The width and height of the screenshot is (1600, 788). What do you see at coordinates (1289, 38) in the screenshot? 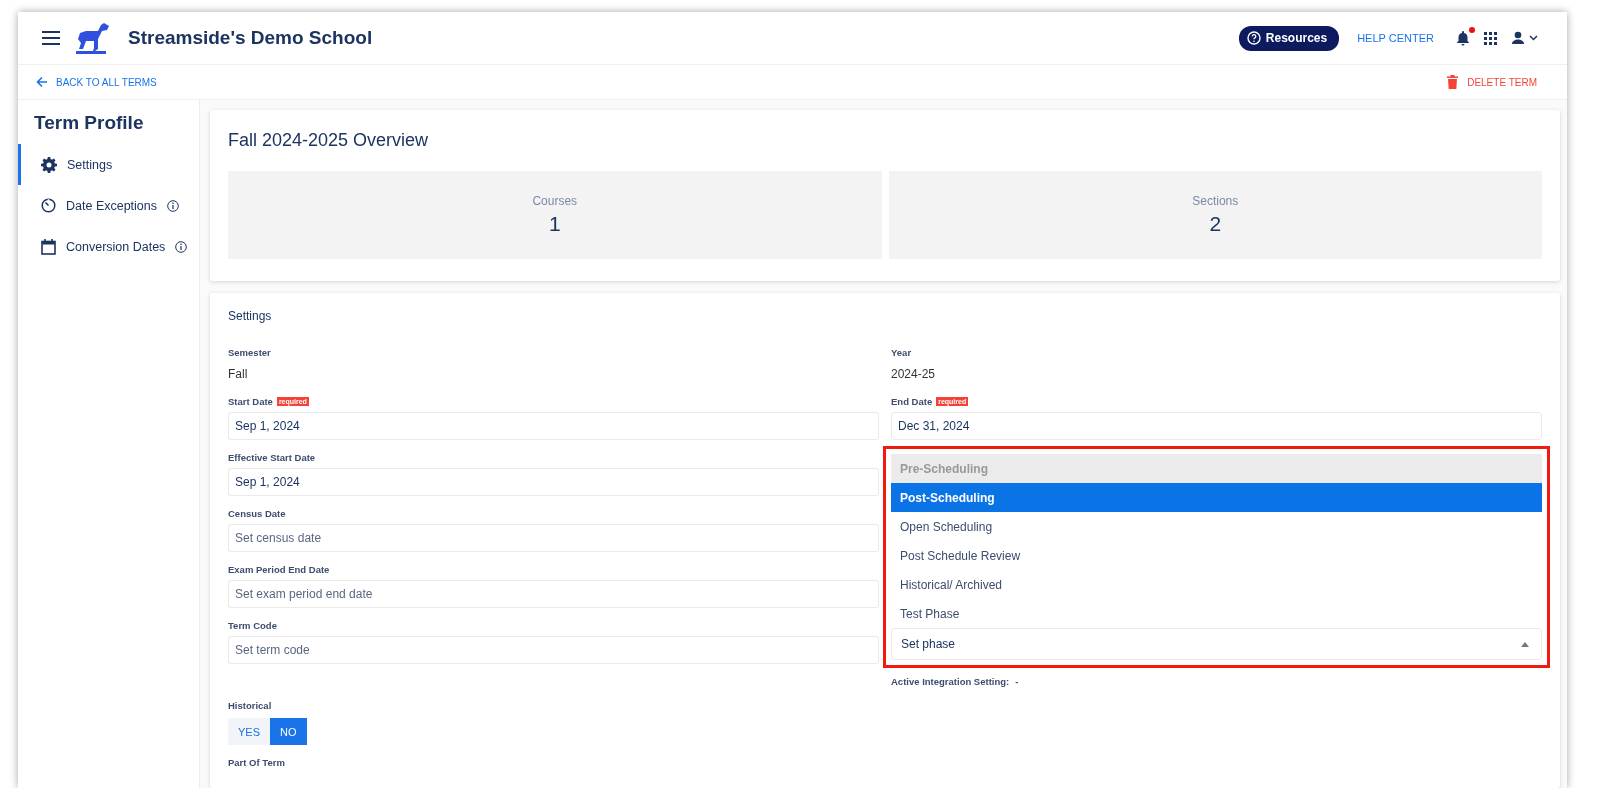
I see `resources-button: Resources` at bounding box center [1289, 38].